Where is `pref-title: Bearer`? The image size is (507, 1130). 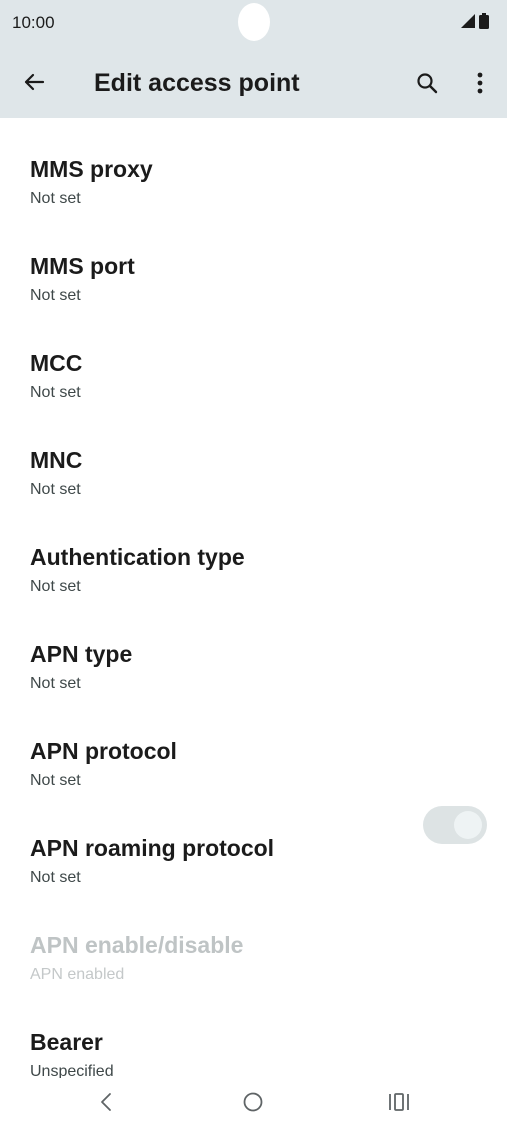 pref-title: Bearer is located at coordinates (66, 1042).